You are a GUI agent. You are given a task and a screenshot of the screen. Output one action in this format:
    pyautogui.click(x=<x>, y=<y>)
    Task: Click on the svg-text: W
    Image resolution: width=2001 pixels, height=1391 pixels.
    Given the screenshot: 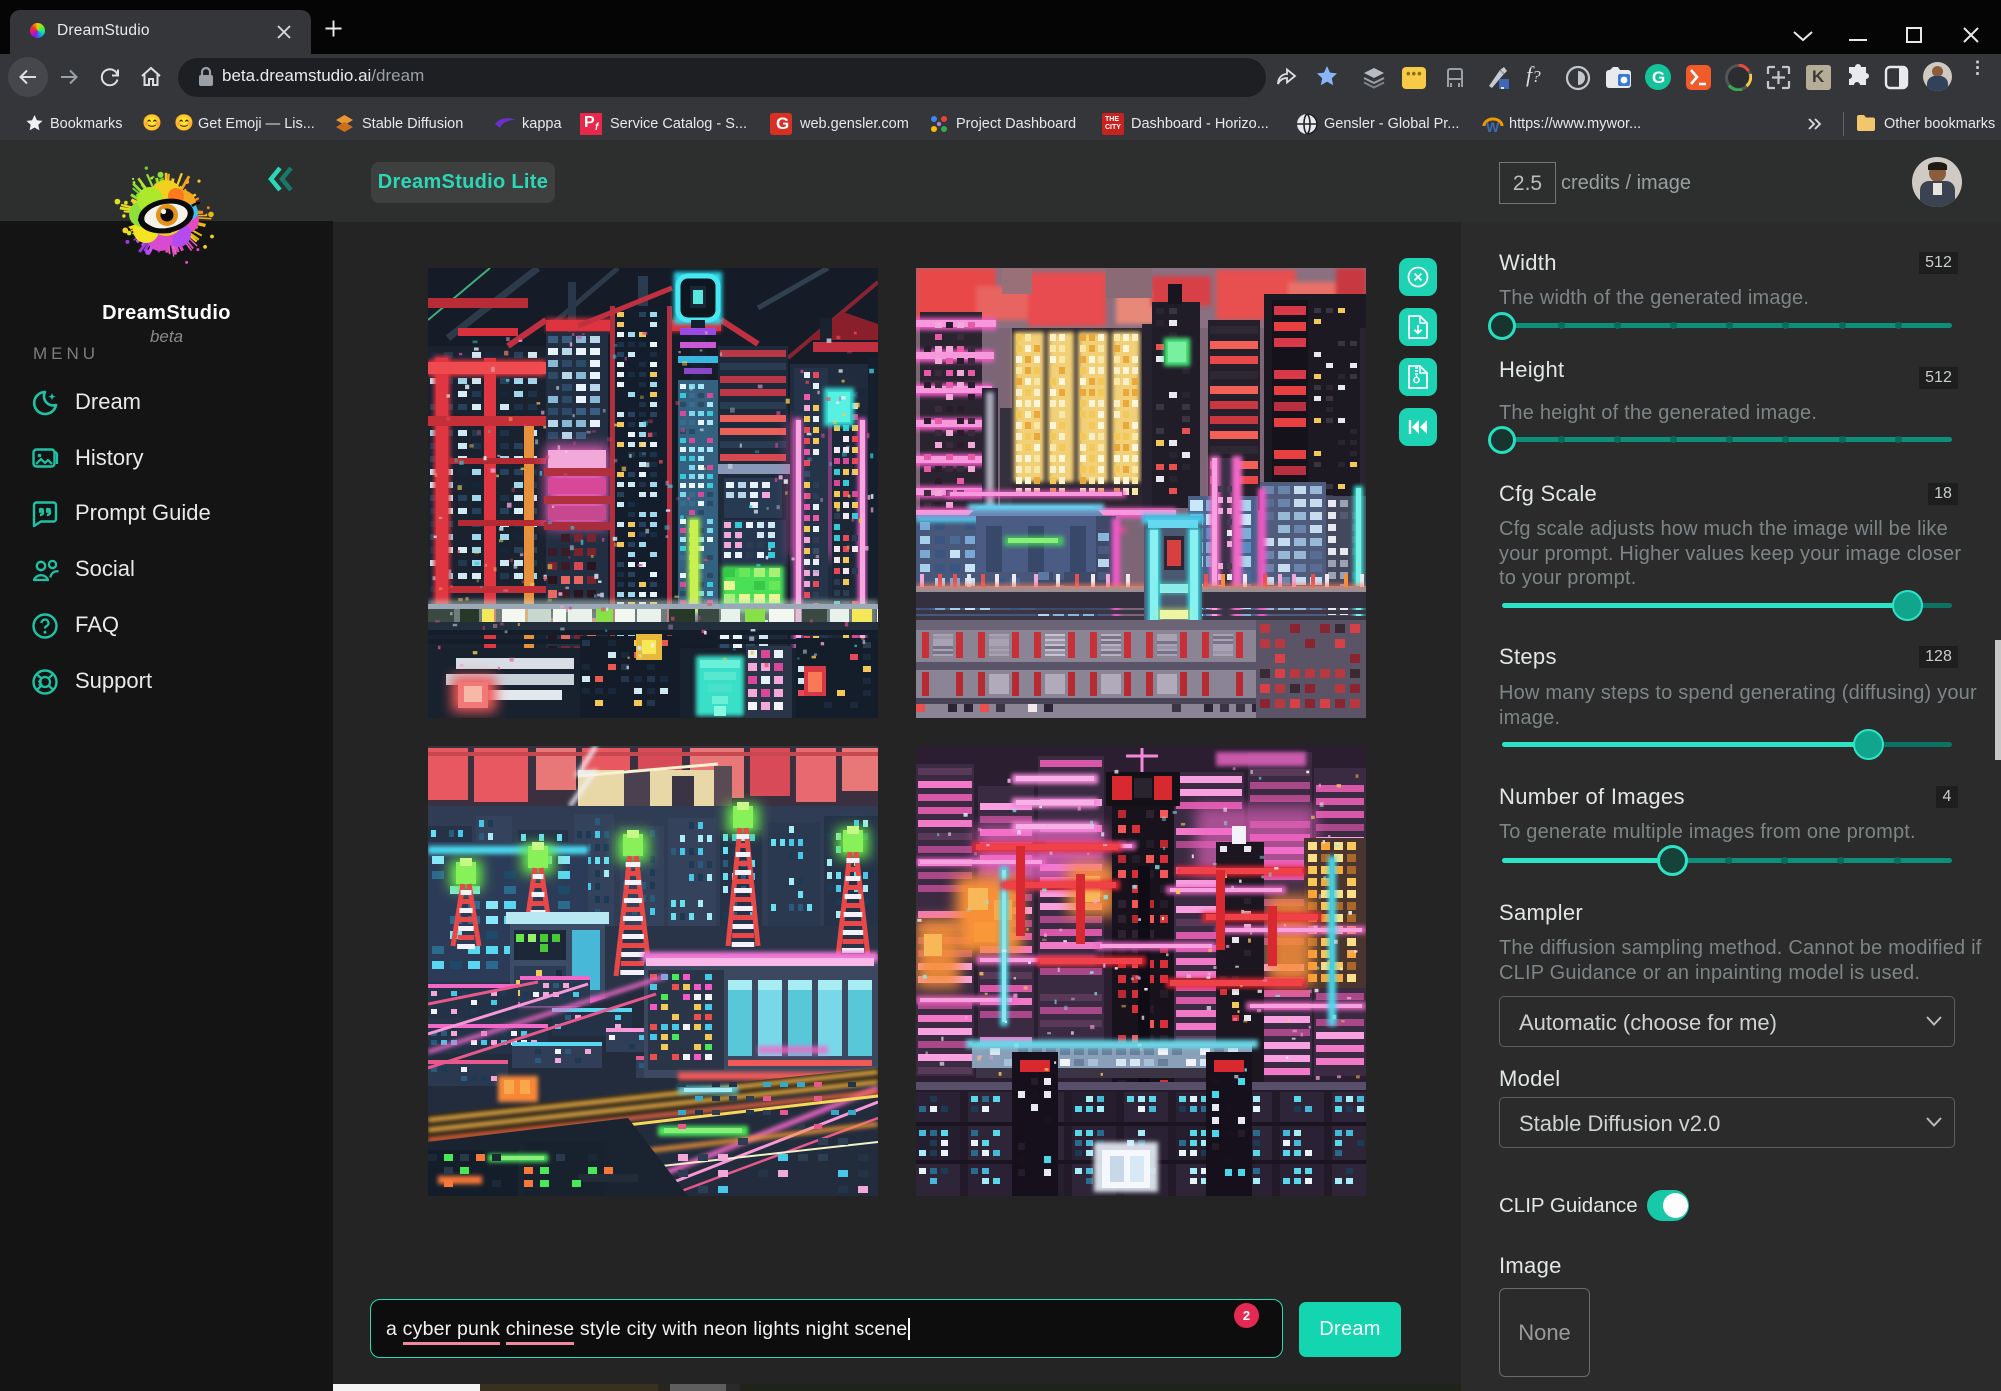 What is the action you would take?
    pyautogui.click(x=1493, y=127)
    